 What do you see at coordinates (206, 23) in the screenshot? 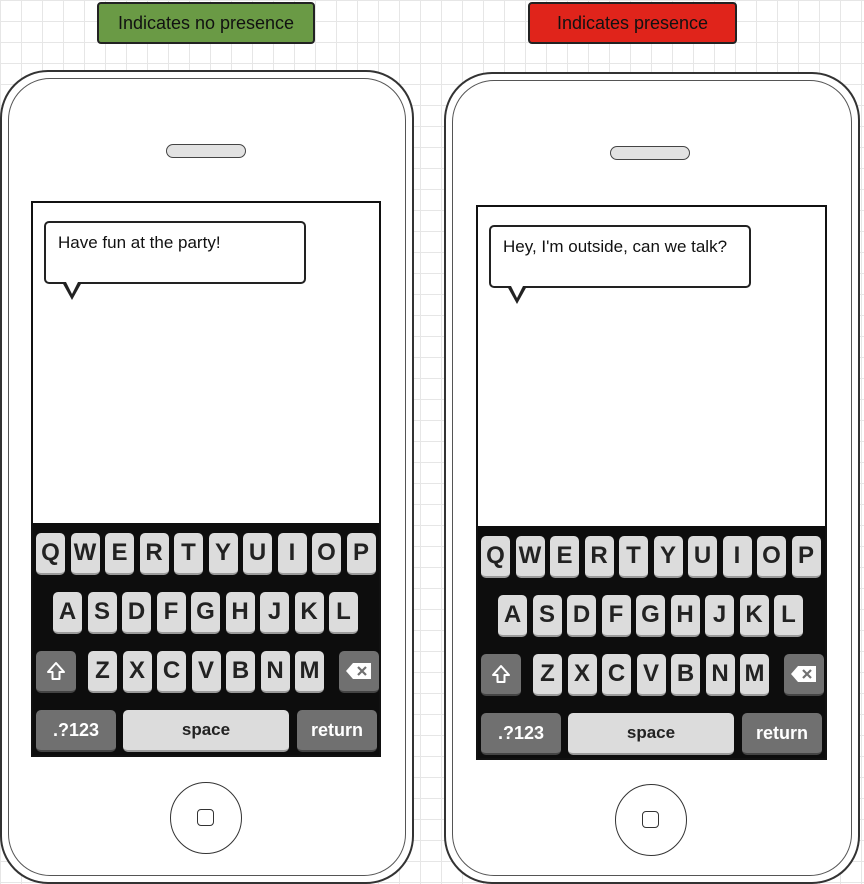
I see `no-presence-label: Indicates no presence` at bounding box center [206, 23].